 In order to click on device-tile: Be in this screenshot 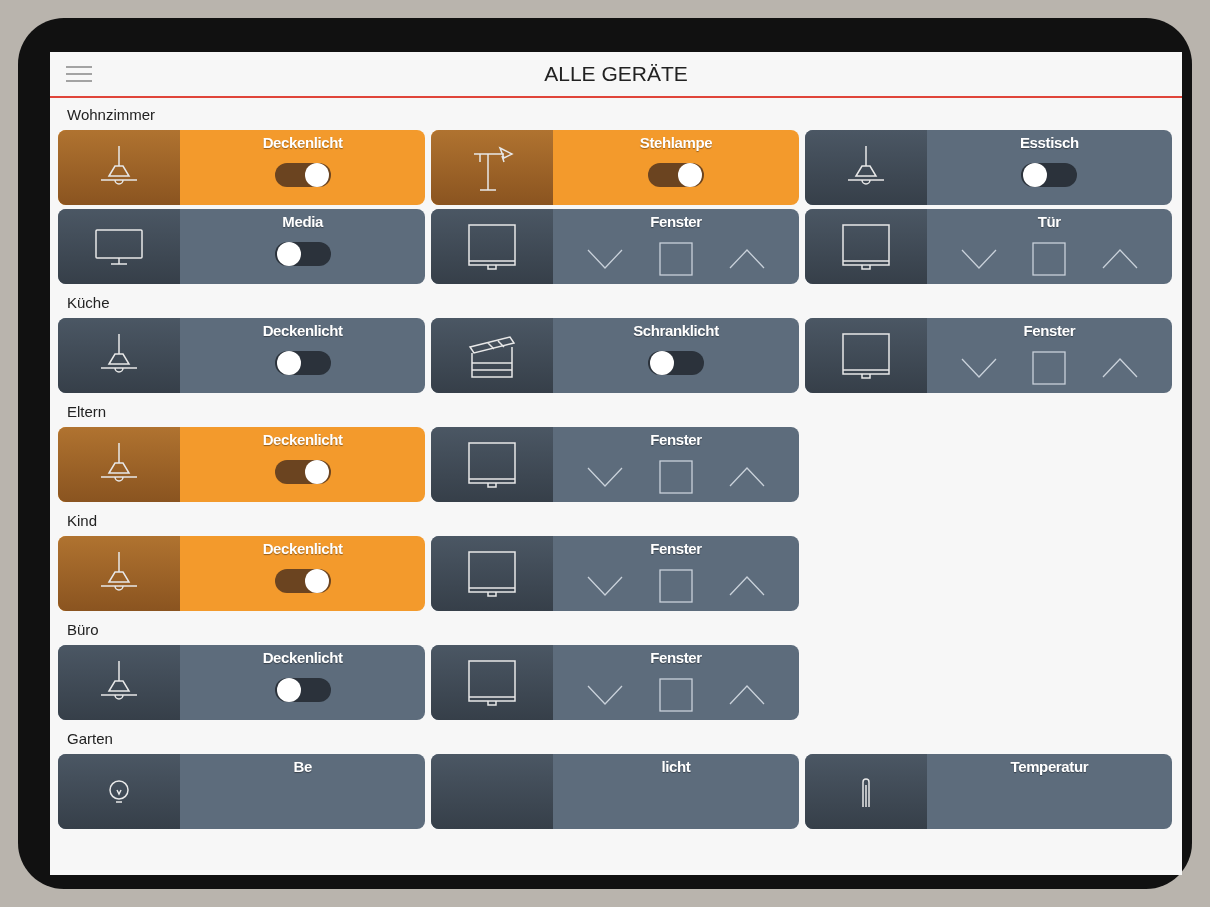, I will do `click(242, 791)`.